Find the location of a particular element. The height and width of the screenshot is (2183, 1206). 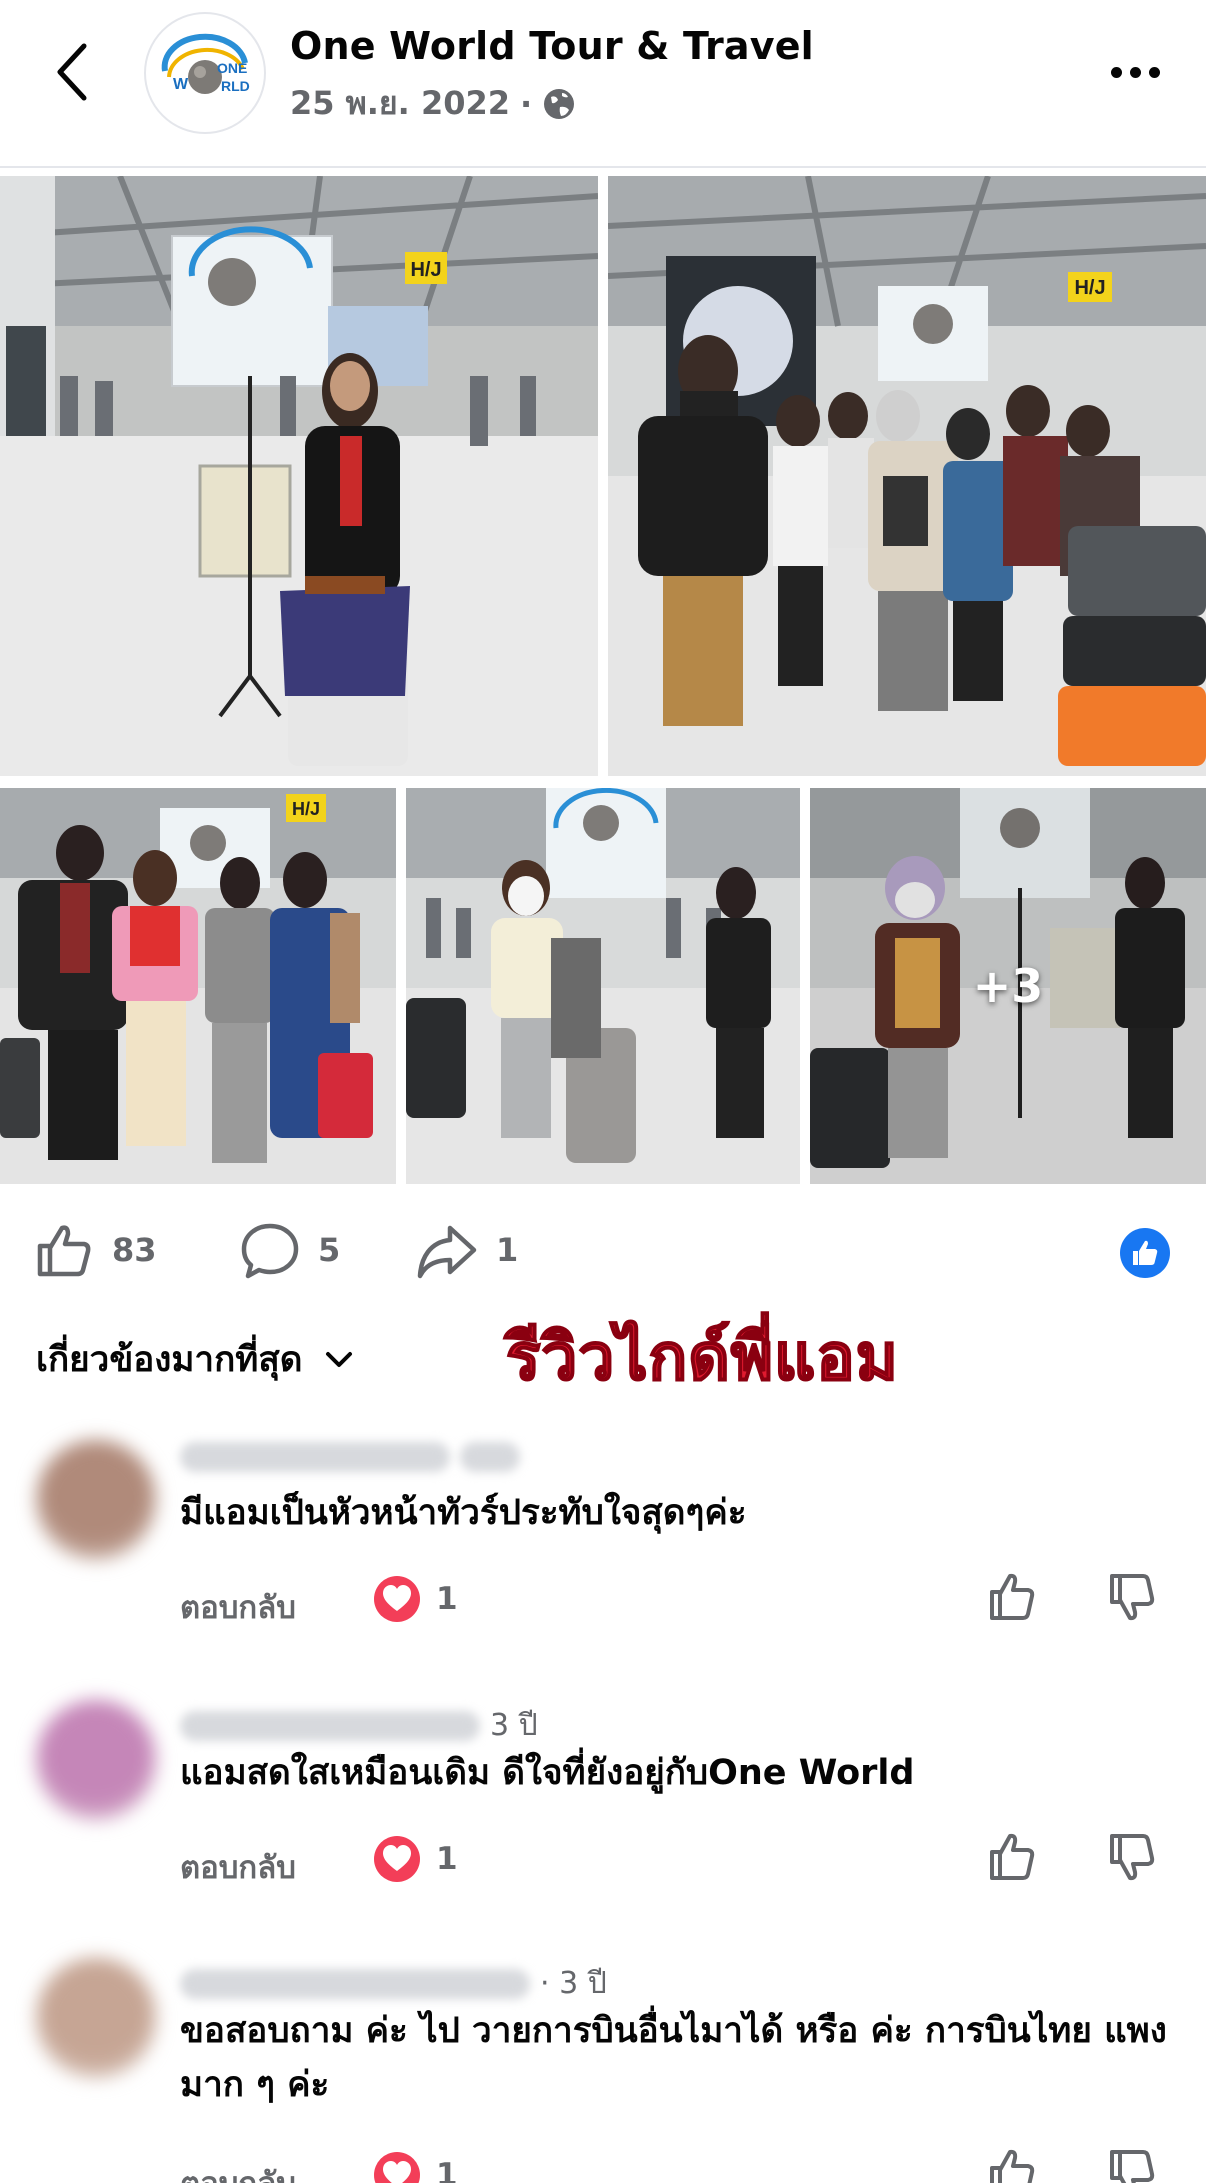

more-photos-count: +3 is located at coordinates (1008, 986).